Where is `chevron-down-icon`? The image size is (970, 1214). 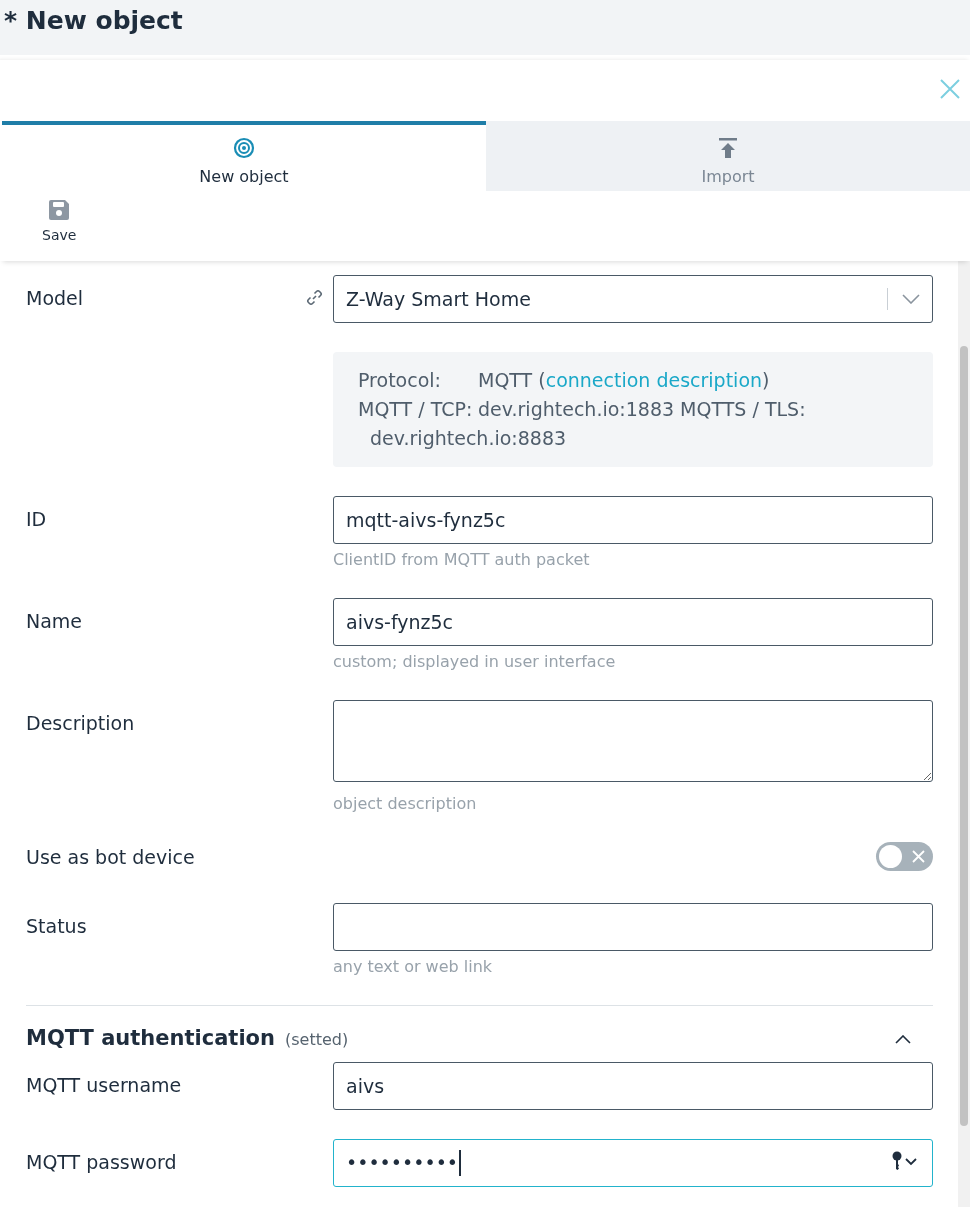 chevron-down-icon is located at coordinates (911, 299).